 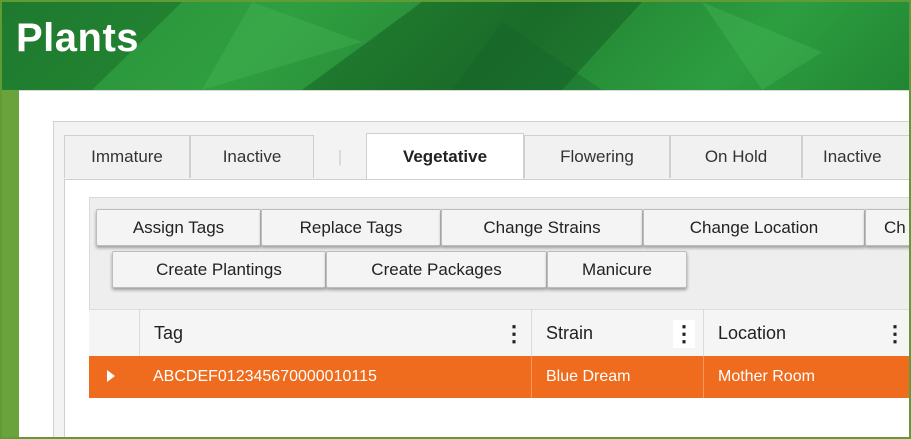 What do you see at coordinates (617, 269) in the screenshot?
I see `manicure-button: Manicure` at bounding box center [617, 269].